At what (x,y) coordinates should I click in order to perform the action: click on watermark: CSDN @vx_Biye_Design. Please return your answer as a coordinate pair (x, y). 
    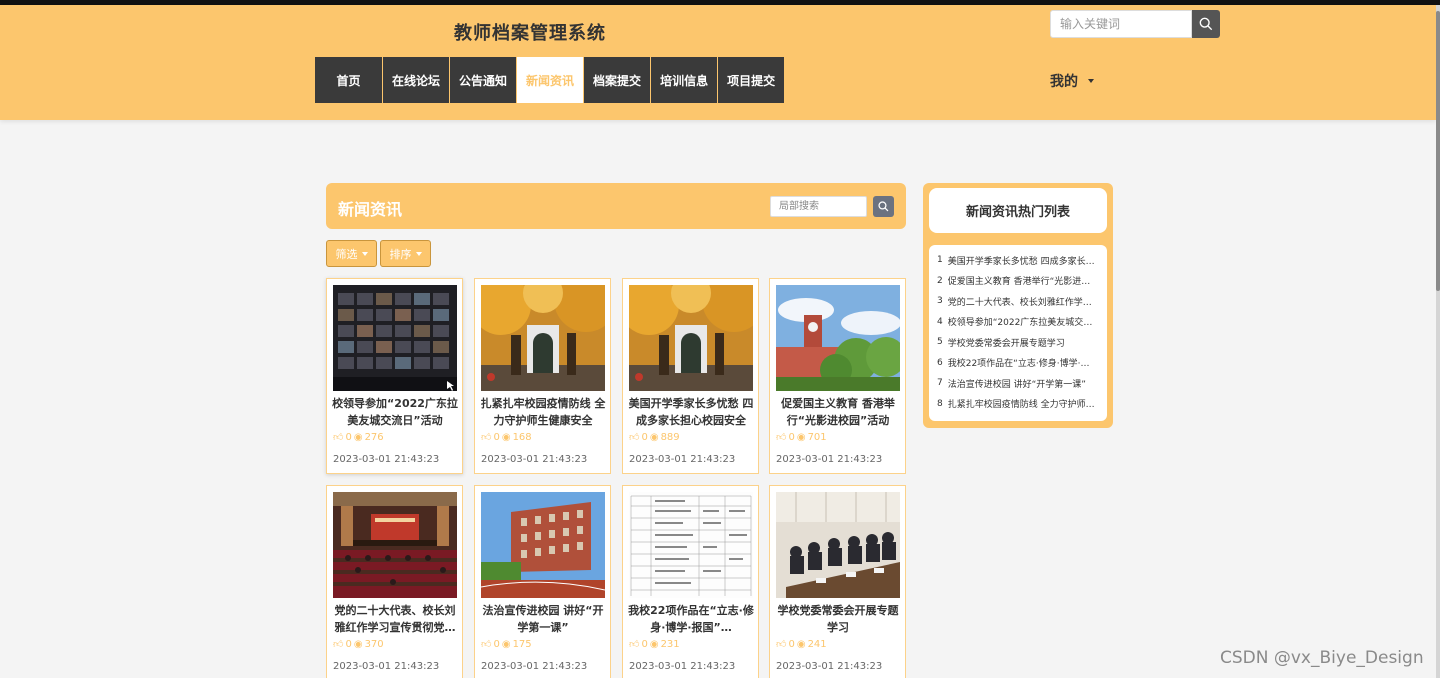
    Looking at the image, I should click on (1322, 658).